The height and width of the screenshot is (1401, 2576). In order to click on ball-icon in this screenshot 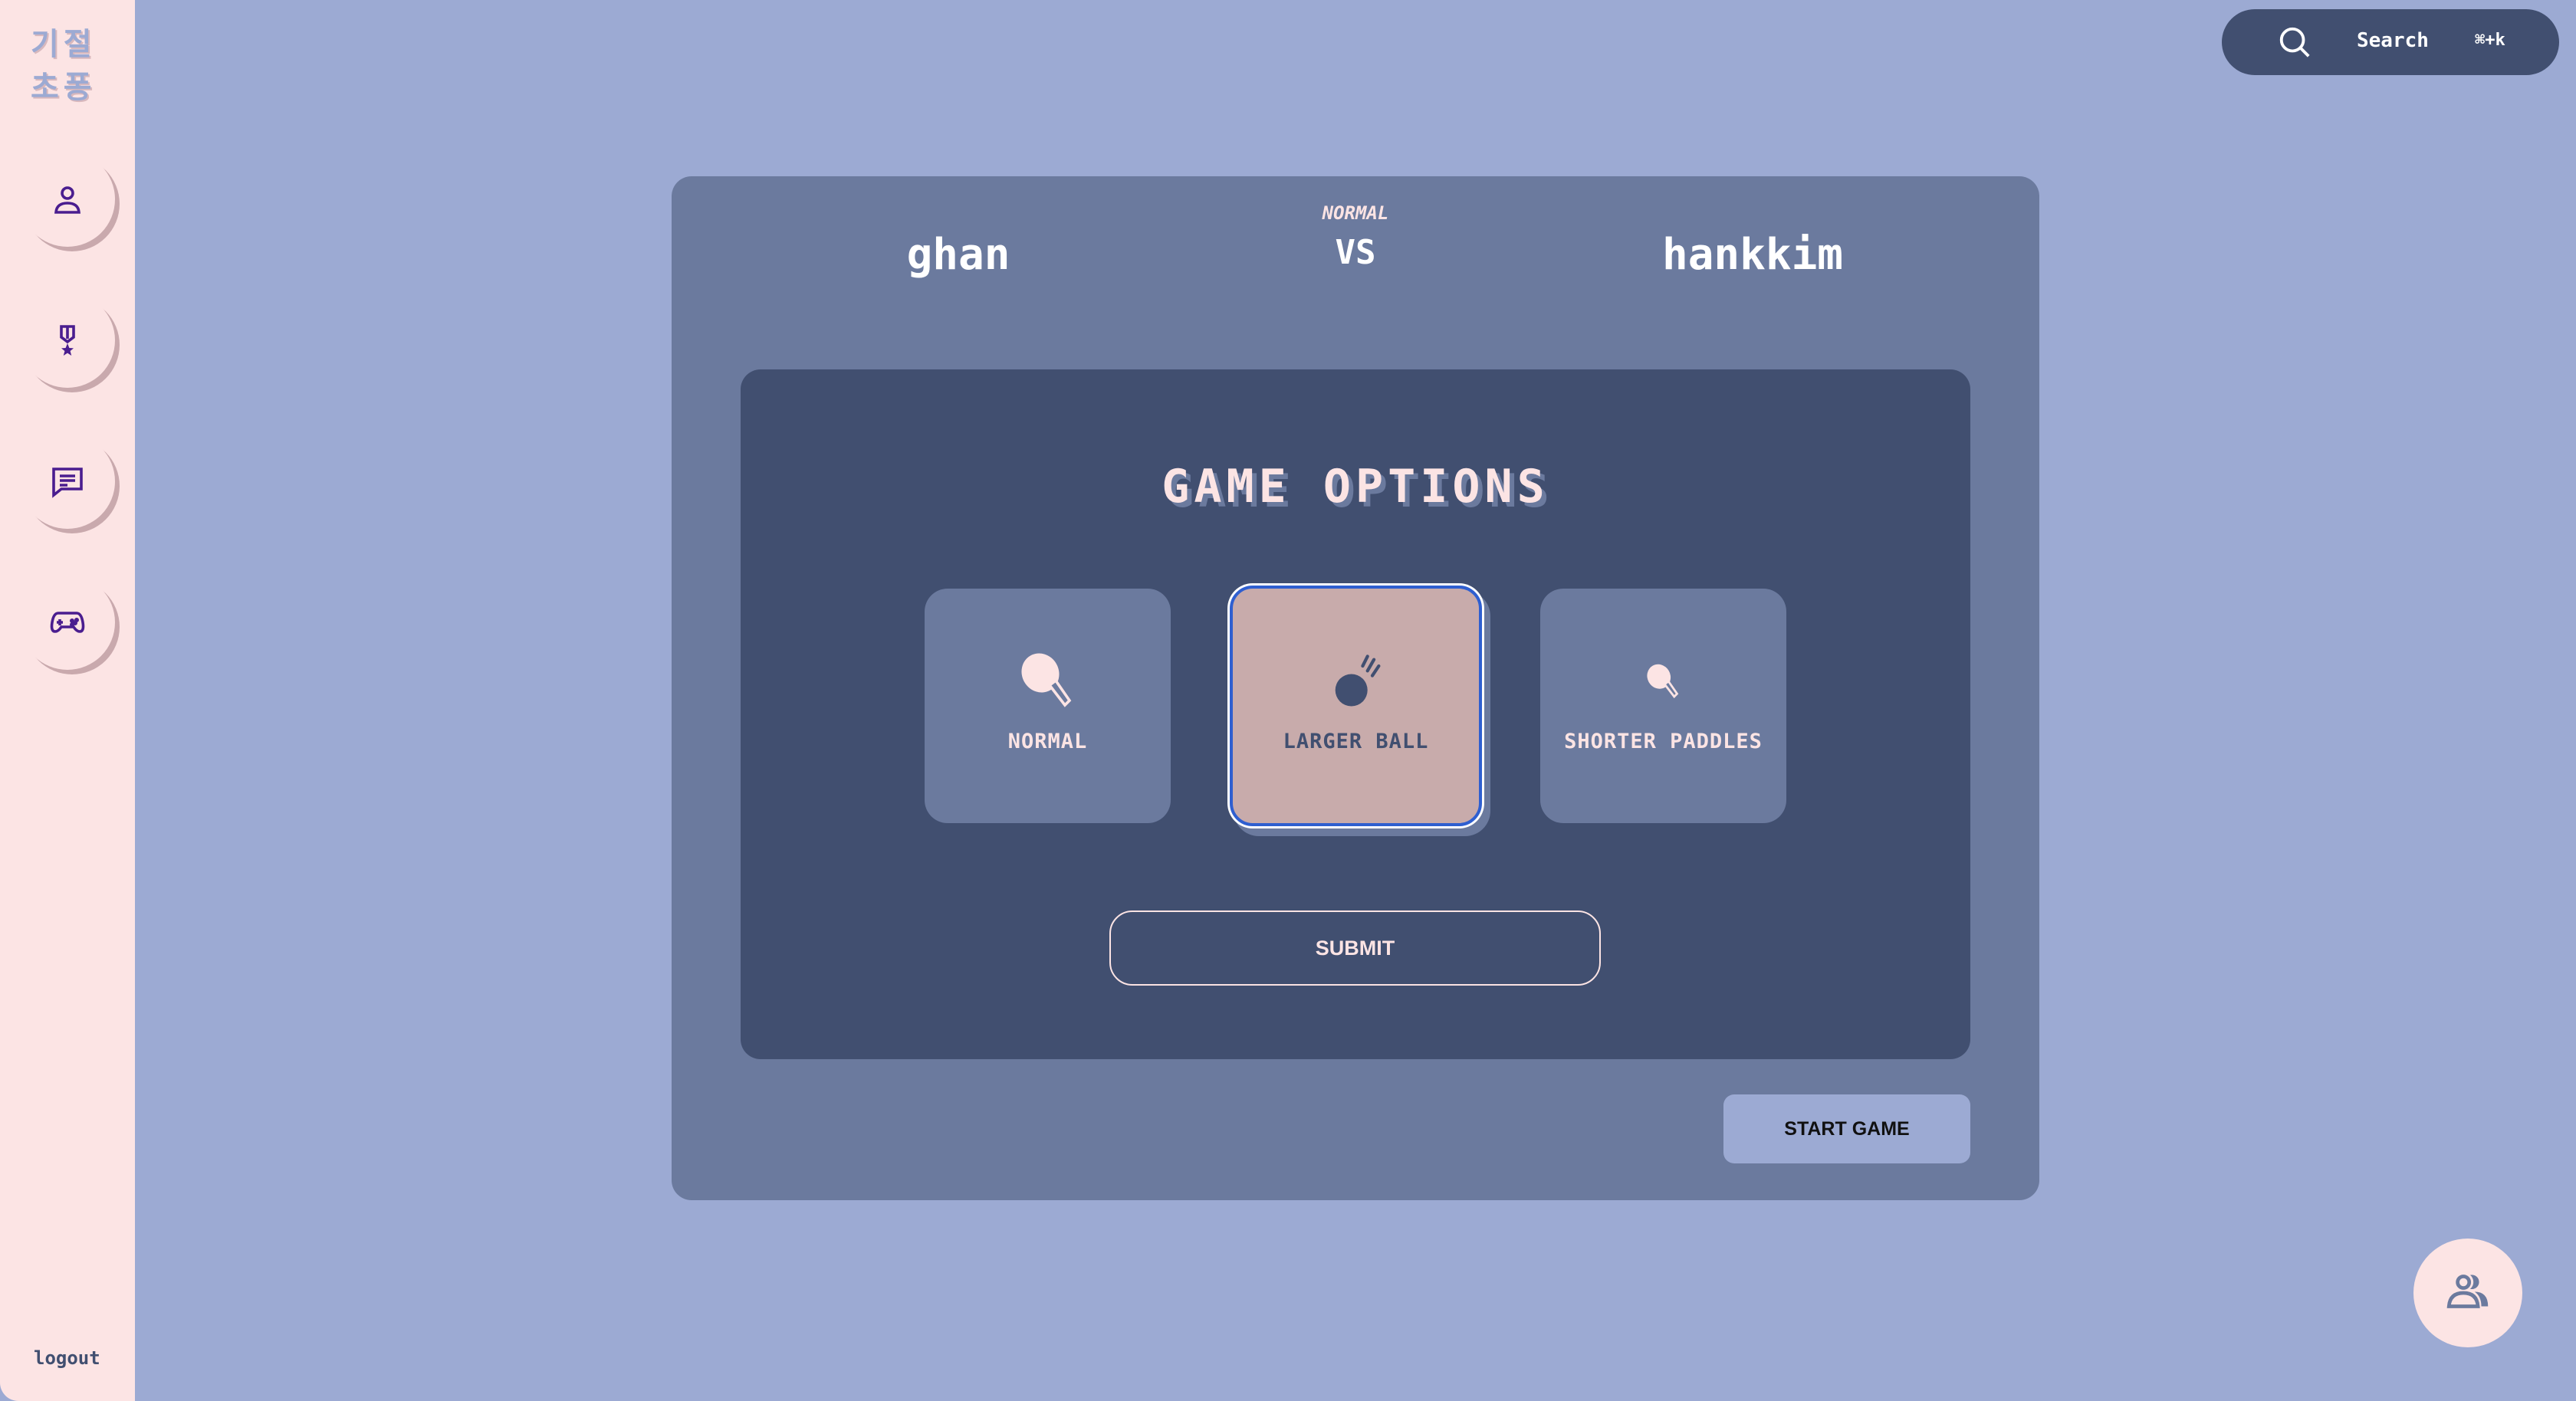, I will do `click(1357, 681)`.